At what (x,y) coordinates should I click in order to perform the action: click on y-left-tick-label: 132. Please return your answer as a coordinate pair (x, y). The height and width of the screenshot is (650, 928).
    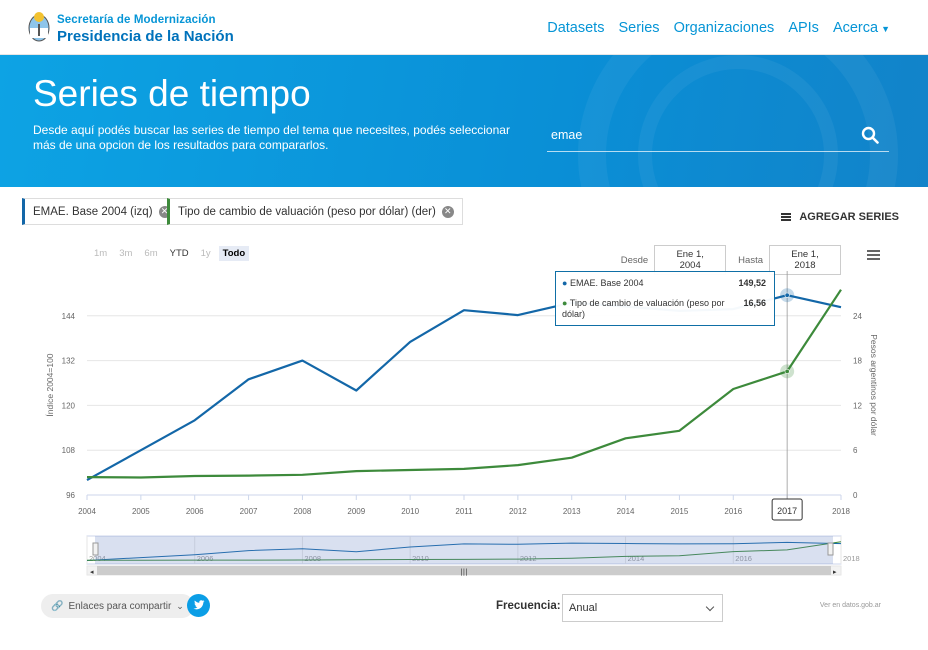
    Looking at the image, I should click on (69, 361).